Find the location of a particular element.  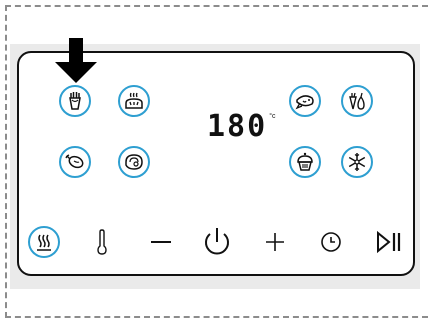

steak-button is located at coordinates (134, 162).